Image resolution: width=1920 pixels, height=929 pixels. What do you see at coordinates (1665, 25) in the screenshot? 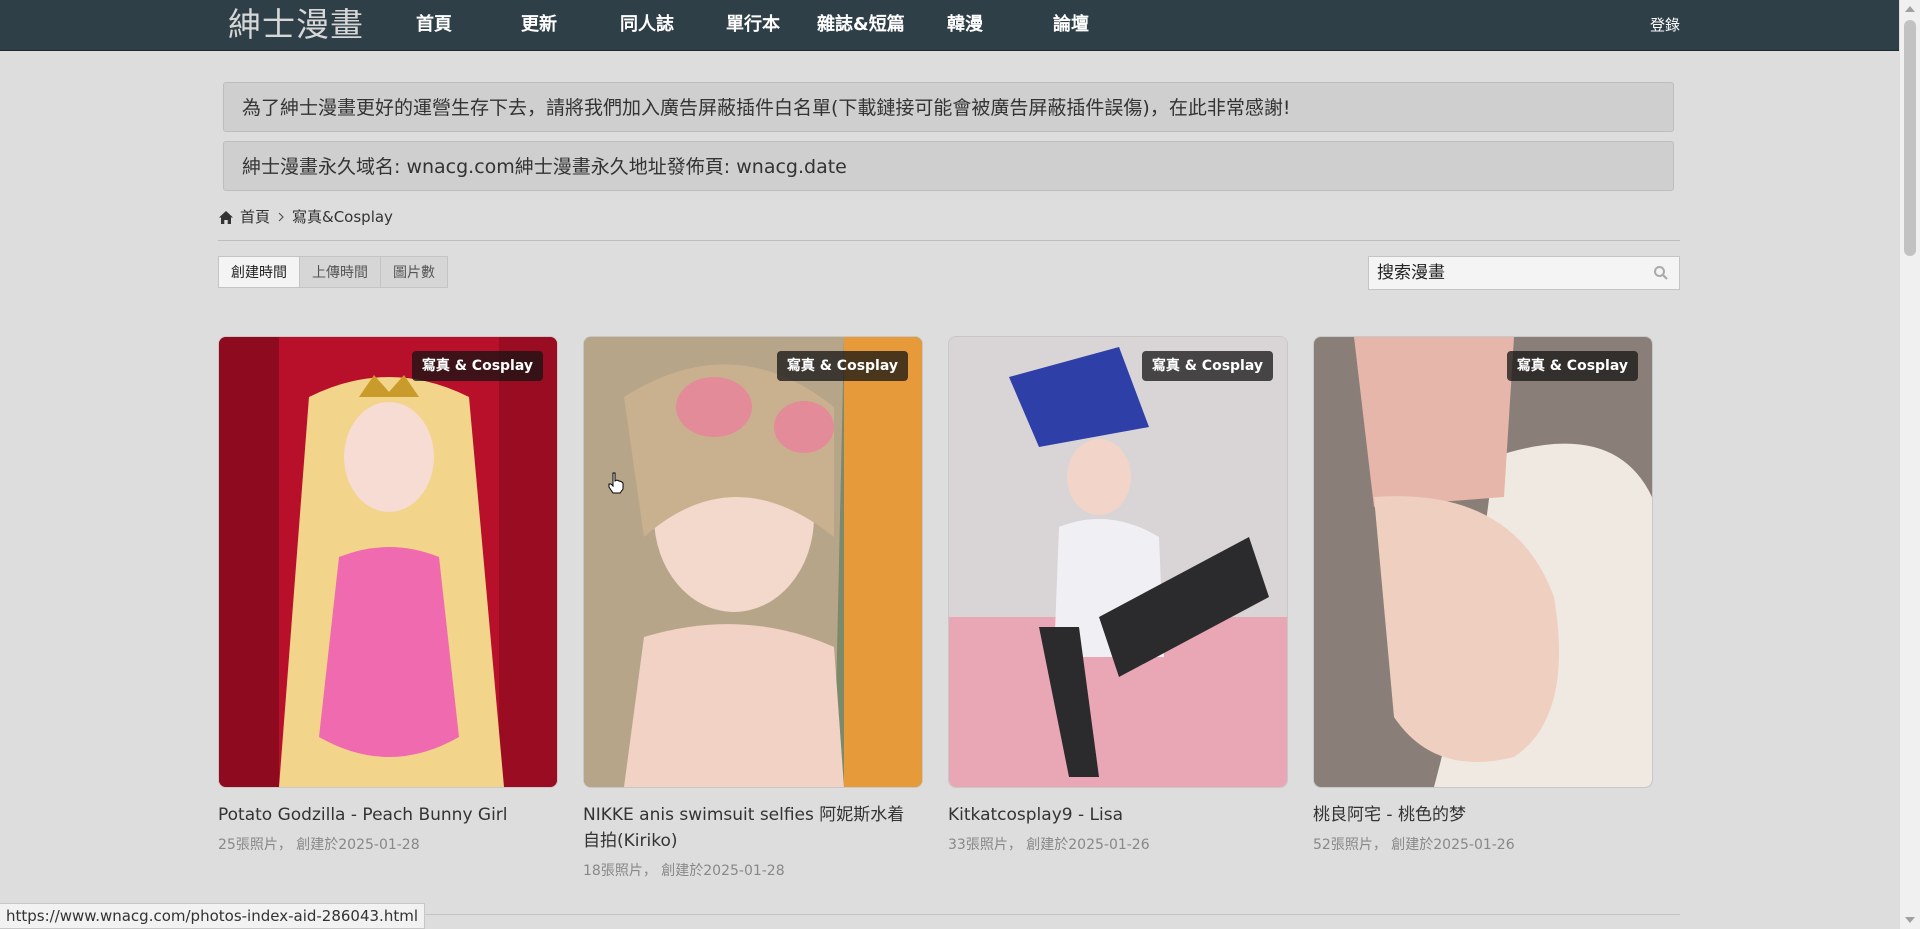
I see `login-link: 登錄` at bounding box center [1665, 25].